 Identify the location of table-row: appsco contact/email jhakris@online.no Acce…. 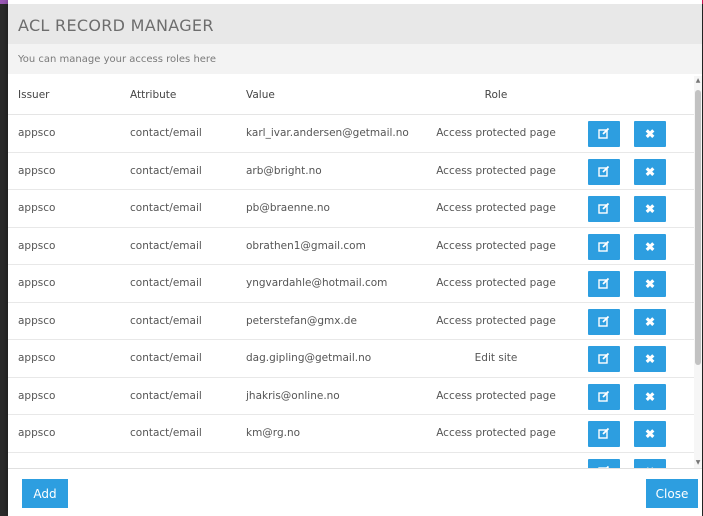
(351, 396).